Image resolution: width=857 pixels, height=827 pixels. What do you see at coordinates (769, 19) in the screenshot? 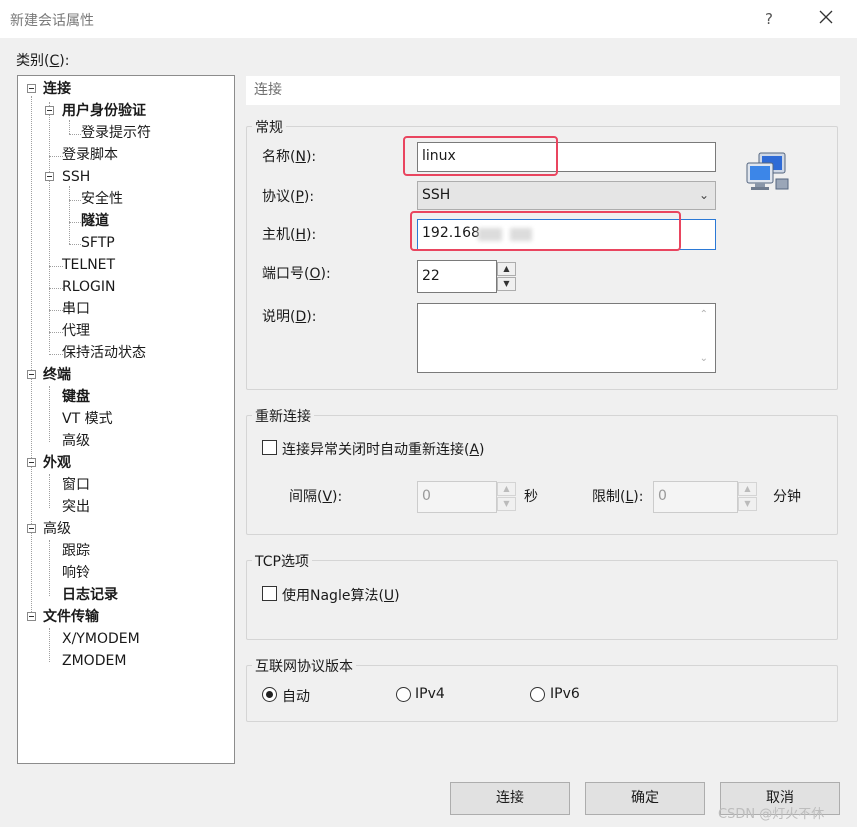
I see `help-button: ?` at bounding box center [769, 19].